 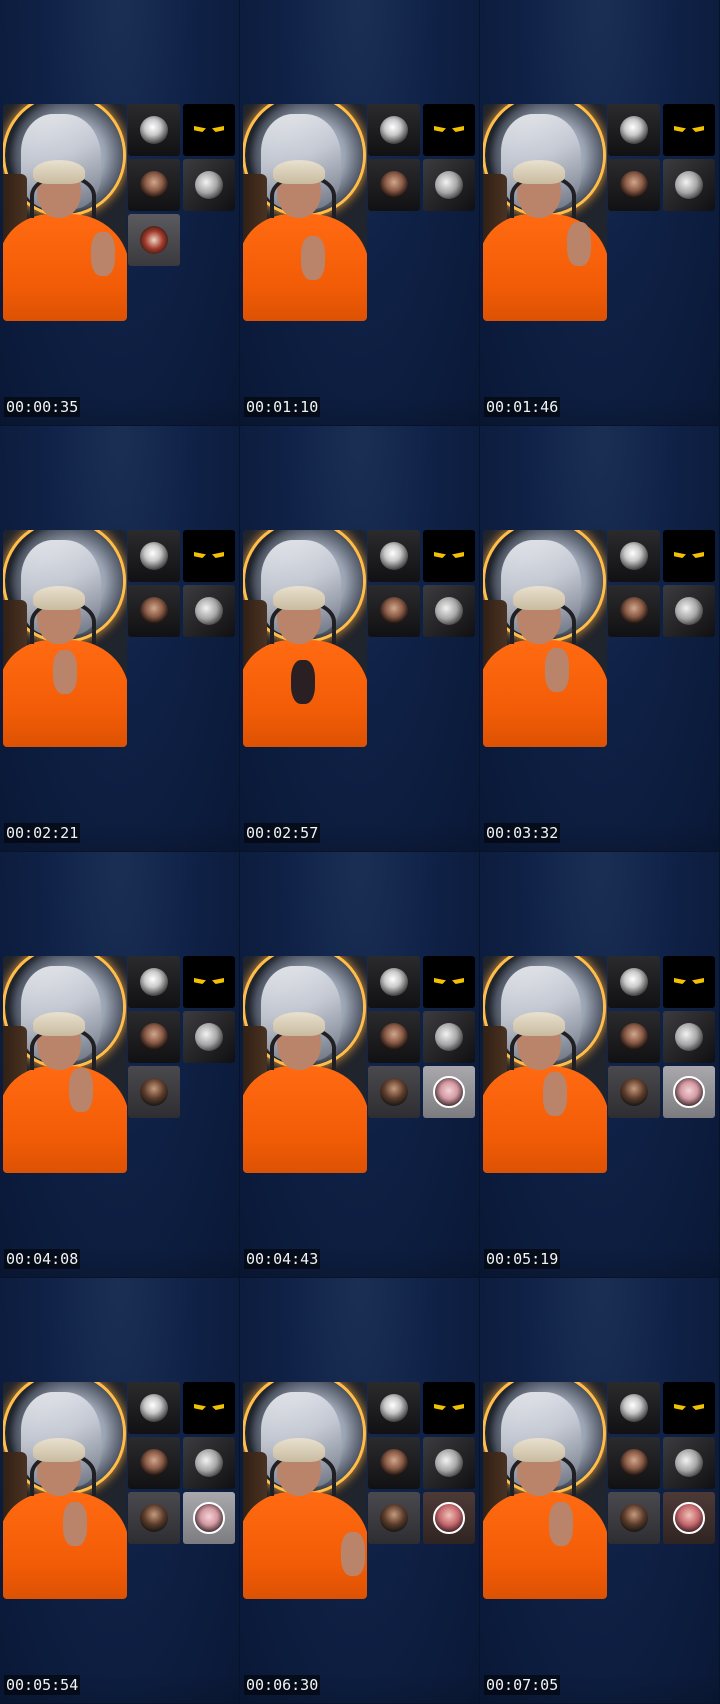 I want to click on timestamp: 00:06:30, so click(x=282, y=1685).